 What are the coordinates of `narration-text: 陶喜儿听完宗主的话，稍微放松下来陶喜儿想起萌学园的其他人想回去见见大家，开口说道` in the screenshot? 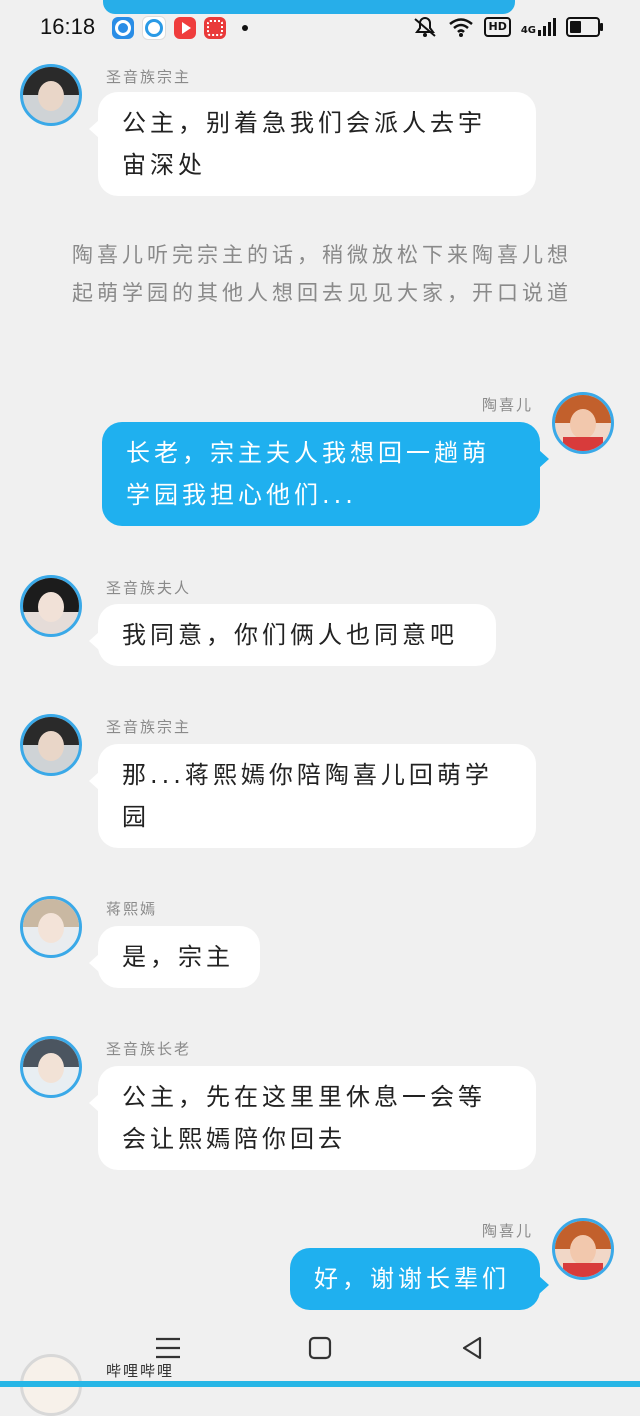 It's located at (322, 274).